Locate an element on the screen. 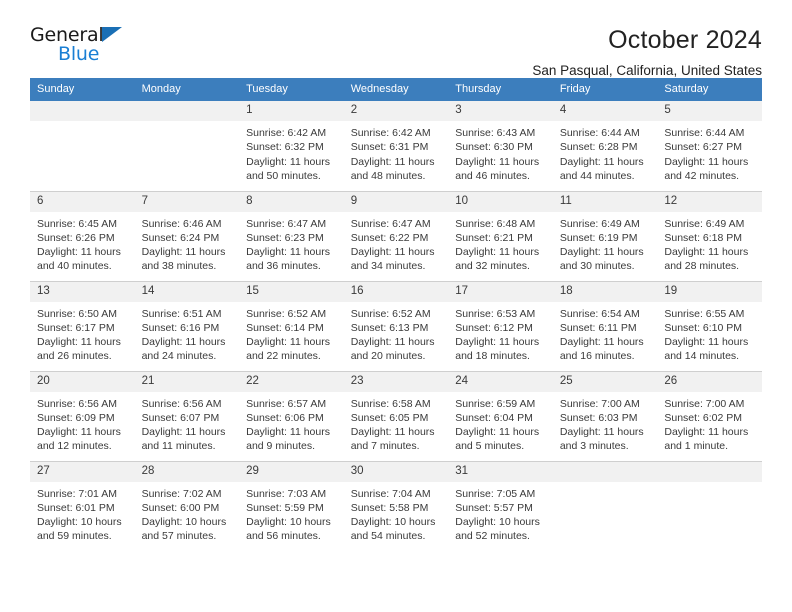 This screenshot has height=612, width=792. info-line-sunrise: Sunrise: 7:05 AM is located at coordinates (495, 493).